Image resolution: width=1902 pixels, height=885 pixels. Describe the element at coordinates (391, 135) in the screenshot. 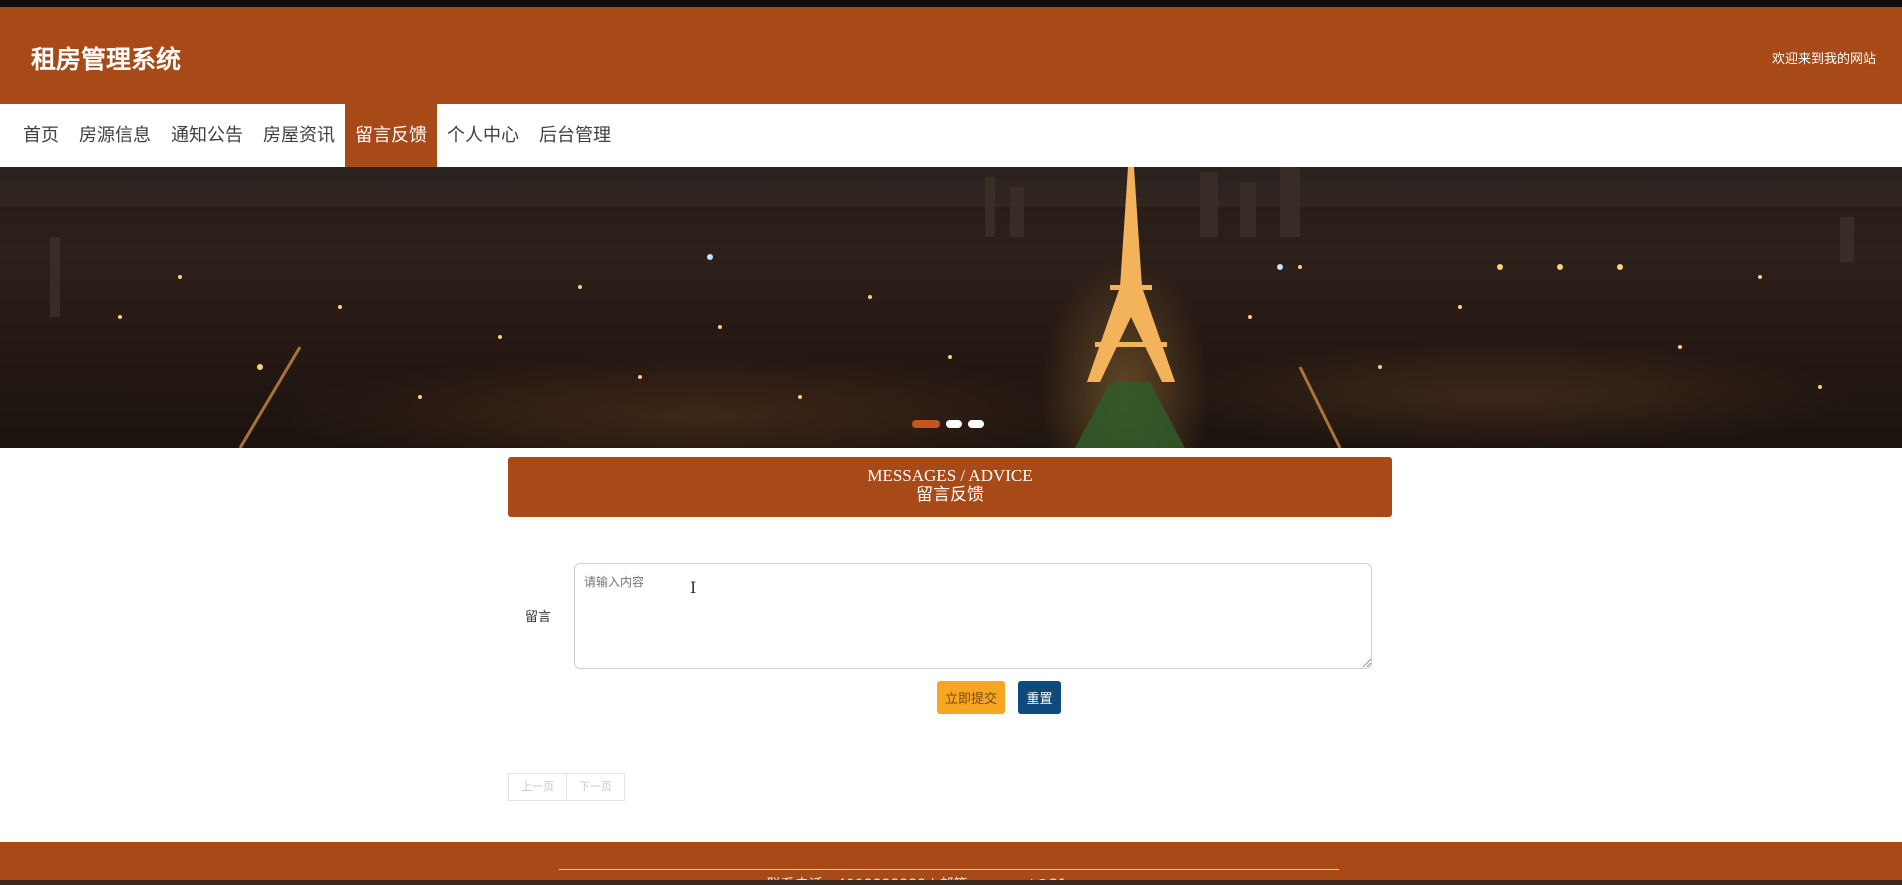

I see `nav-item-feedback: 留言反馈` at that location.